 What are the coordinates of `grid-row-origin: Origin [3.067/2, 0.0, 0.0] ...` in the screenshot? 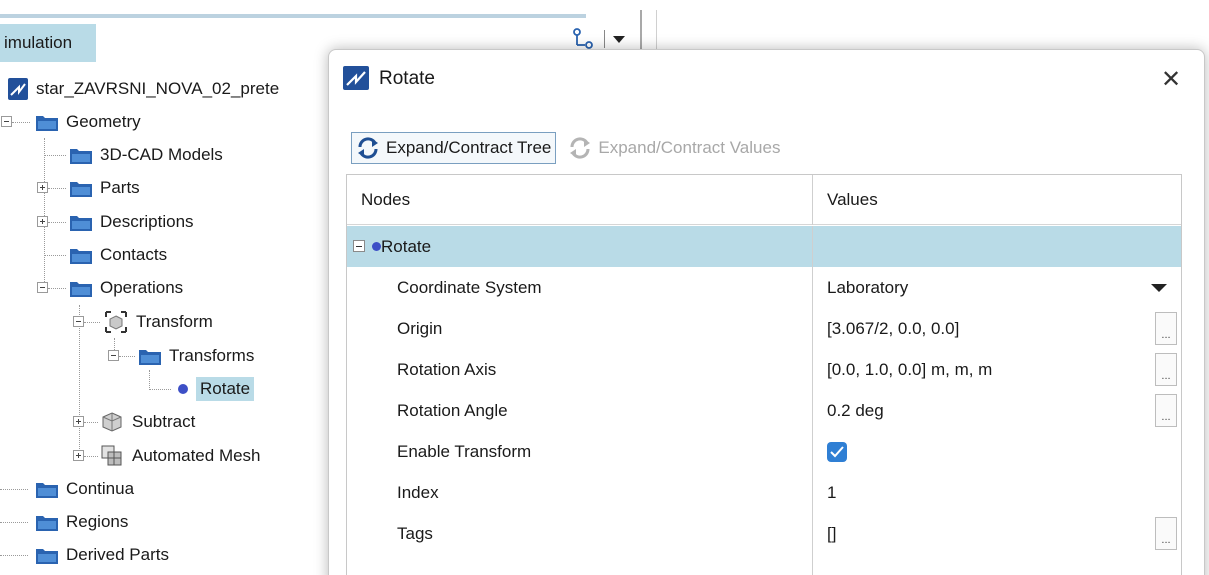 It's located at (764, 328).